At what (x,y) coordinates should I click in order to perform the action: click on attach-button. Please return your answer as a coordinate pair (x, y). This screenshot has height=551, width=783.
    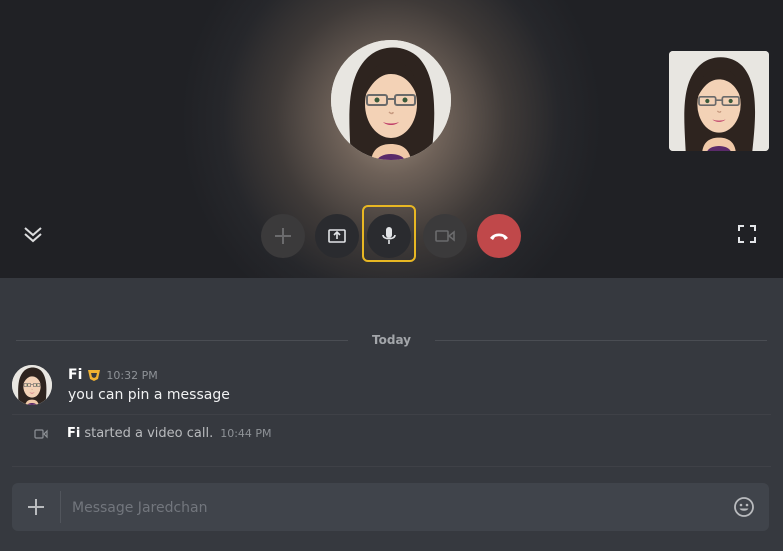
    Looking at the image, I should click on (36, 507).